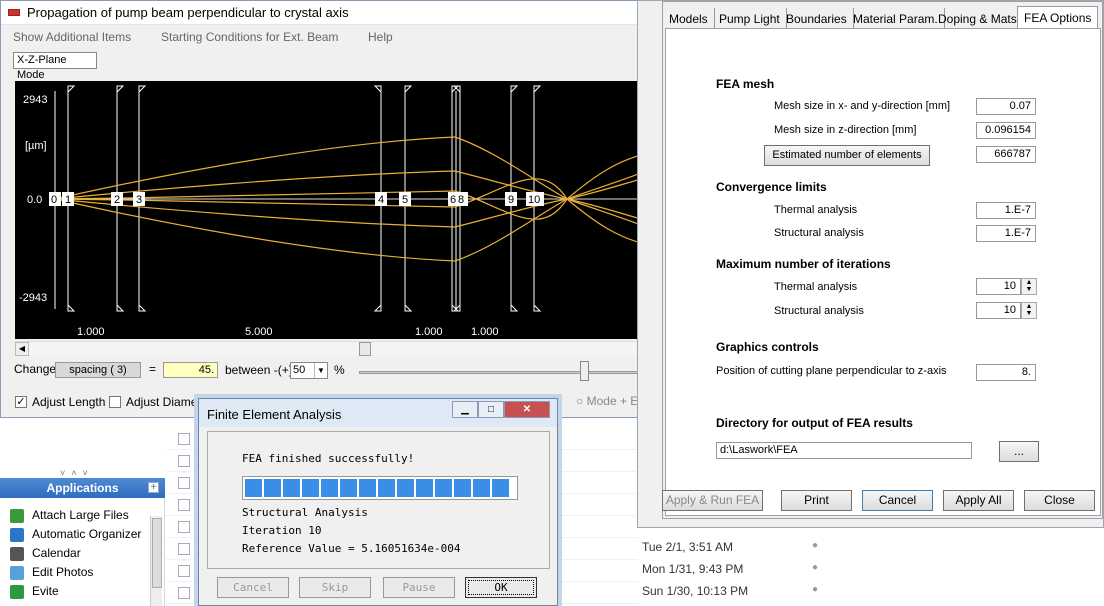 The image size is (1104, 606). I want to click on spacing-labels: 1.000 5.000 1.000 1.000, so click(288, 332).